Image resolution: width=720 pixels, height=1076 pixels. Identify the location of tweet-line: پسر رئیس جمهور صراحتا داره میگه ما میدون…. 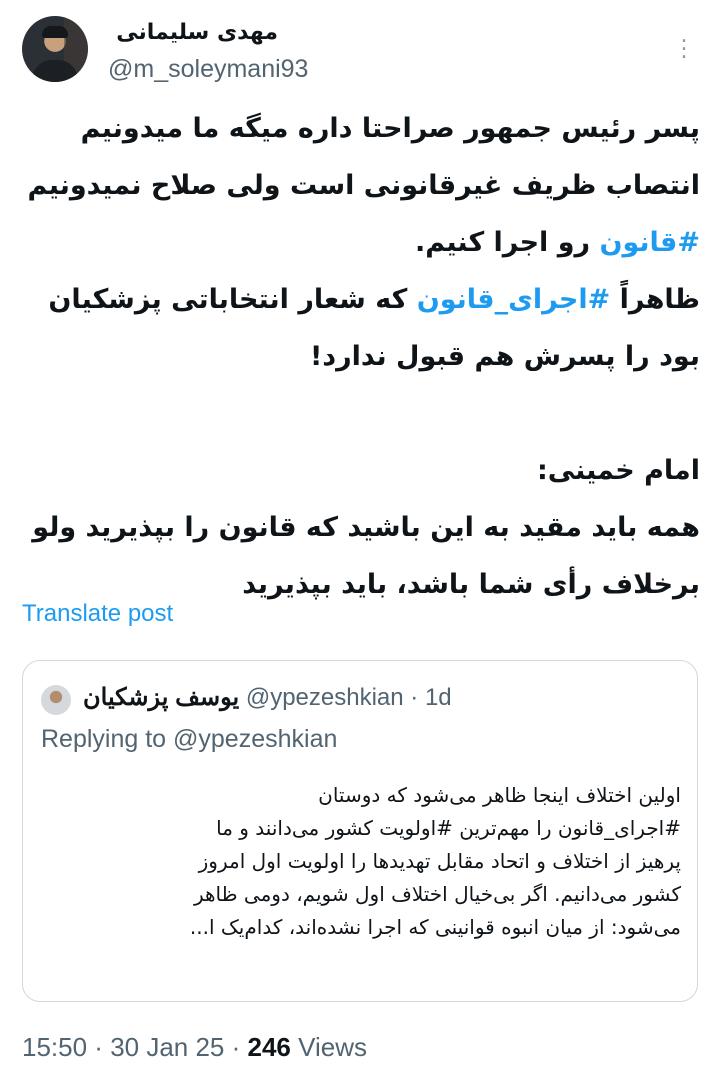
(390, 128).